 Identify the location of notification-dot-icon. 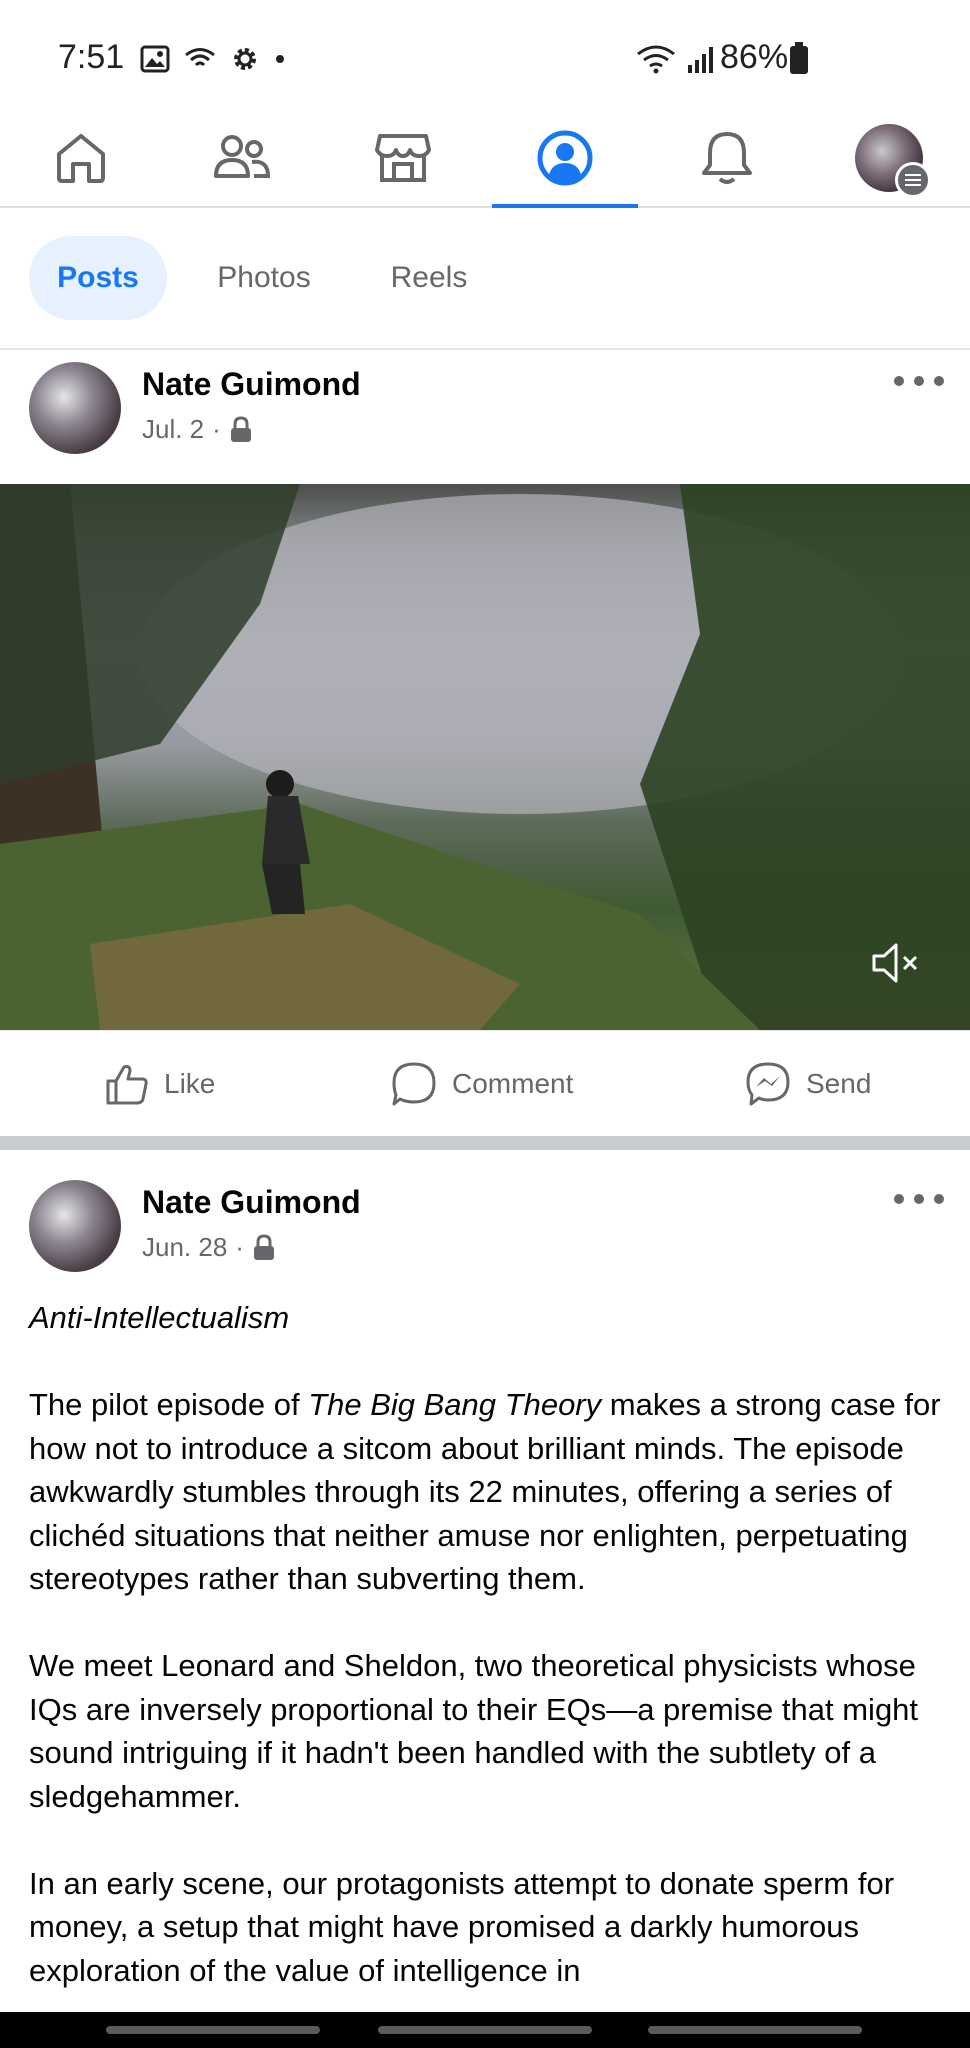
(280, 59).